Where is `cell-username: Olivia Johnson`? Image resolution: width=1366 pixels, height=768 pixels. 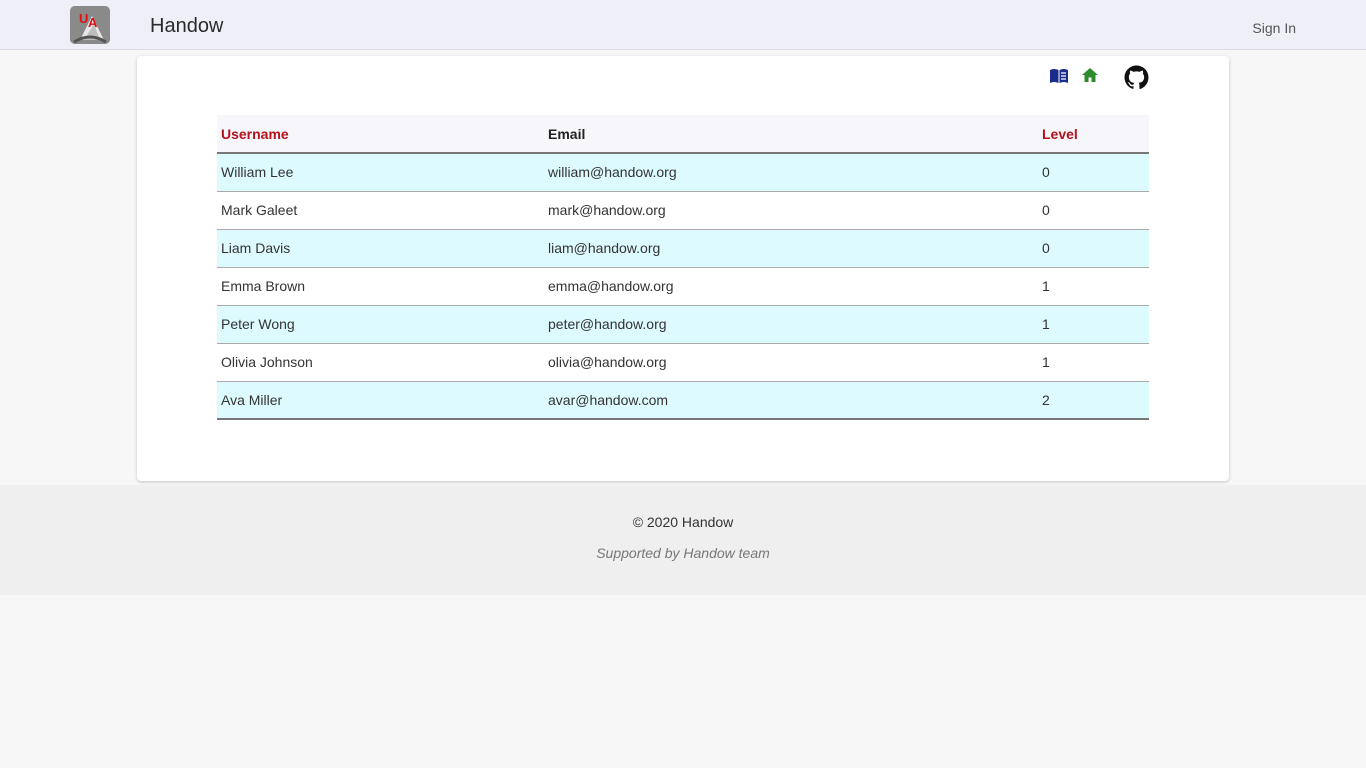
cell-username: Olivia Johnson is located at coordinates (380, 362).